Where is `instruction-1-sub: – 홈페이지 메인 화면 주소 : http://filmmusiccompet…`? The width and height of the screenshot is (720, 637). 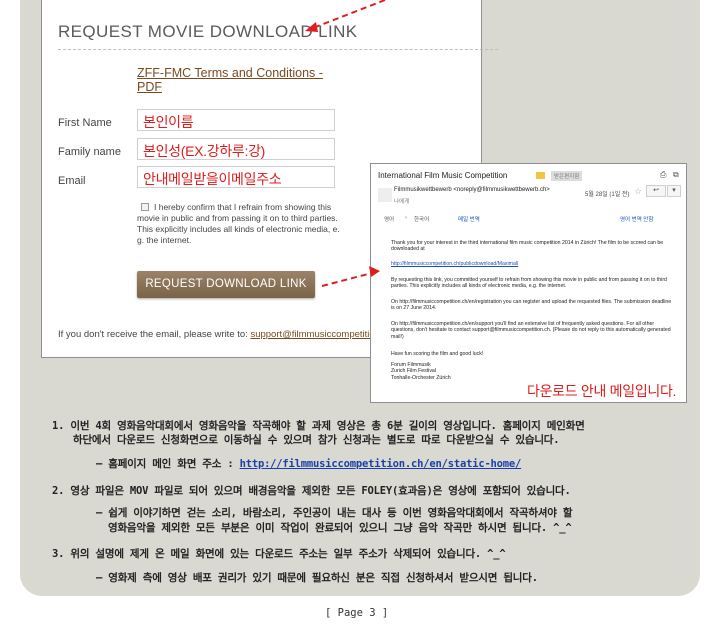
instruction-1-sub: – 홈페이지 메인 화면 주소 : http://filmmusiccompet… is located at coordinates (308, 463).